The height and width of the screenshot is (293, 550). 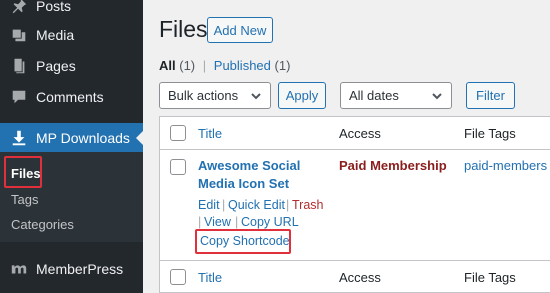 What do you see at coordinates (54, 7) in the screenshot?
I see `menu-label-posts: Posts` at bounding box center [54, 7].